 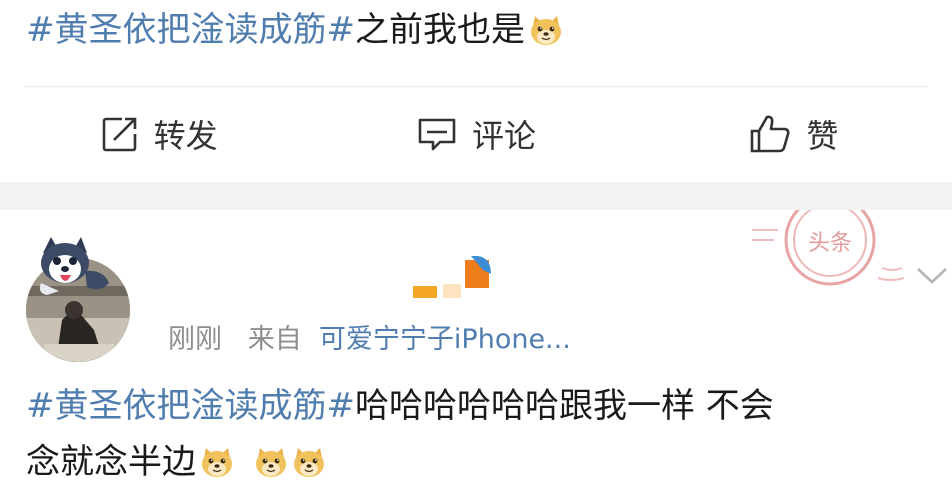 What do you see at coordinates (437, 134) in the screenshot?
I see `comment-icon` at bounding box center [437, 134].